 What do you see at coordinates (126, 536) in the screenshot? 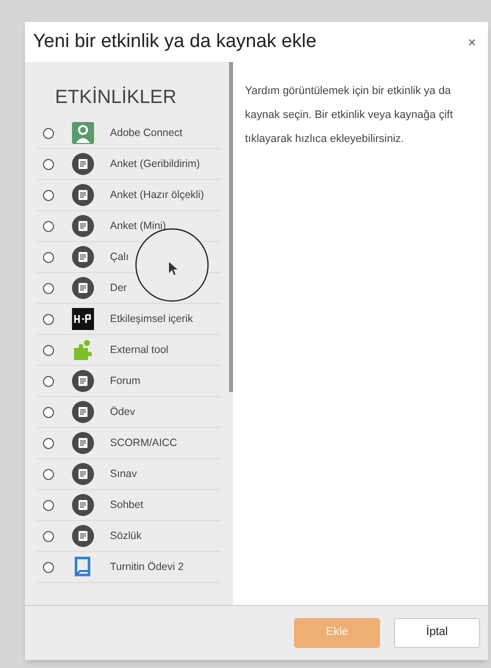
I see `activity-label: Sözlük` at bounding box center [126, 536].